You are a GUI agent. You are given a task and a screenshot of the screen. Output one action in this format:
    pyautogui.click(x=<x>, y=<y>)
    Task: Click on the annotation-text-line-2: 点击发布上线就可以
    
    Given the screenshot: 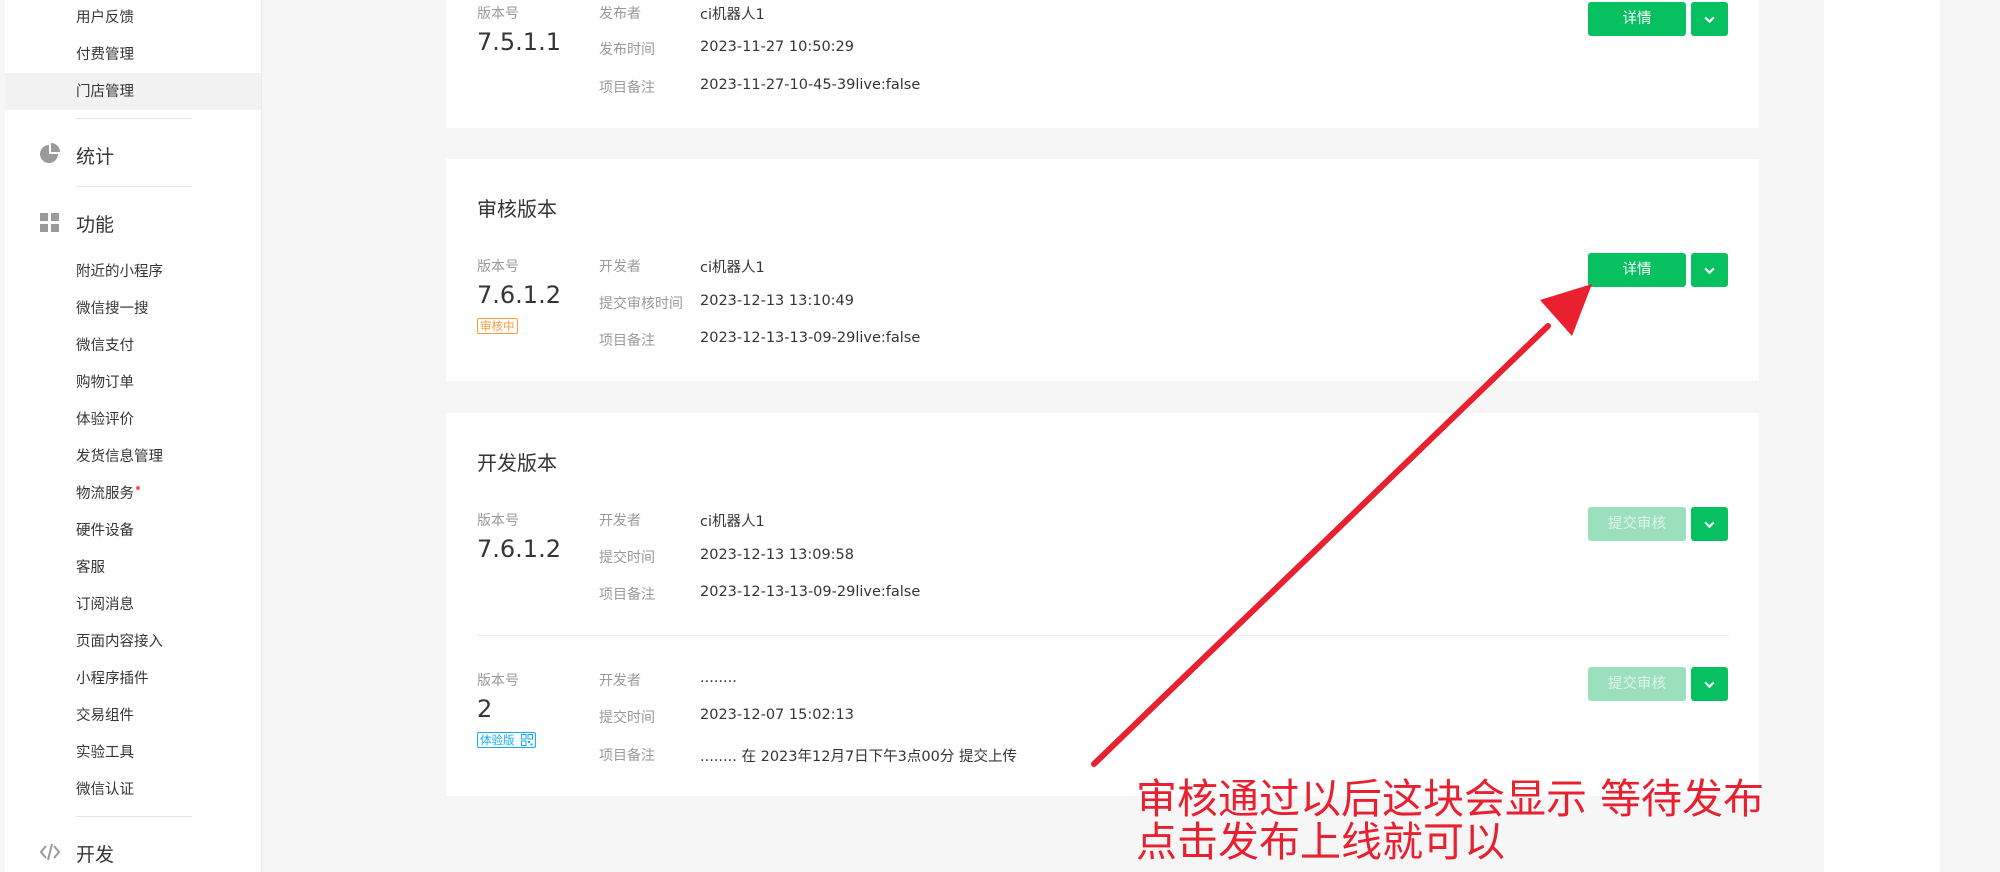 What is the action you would take?
    pyautogui.click(x=1320, y=842)
    